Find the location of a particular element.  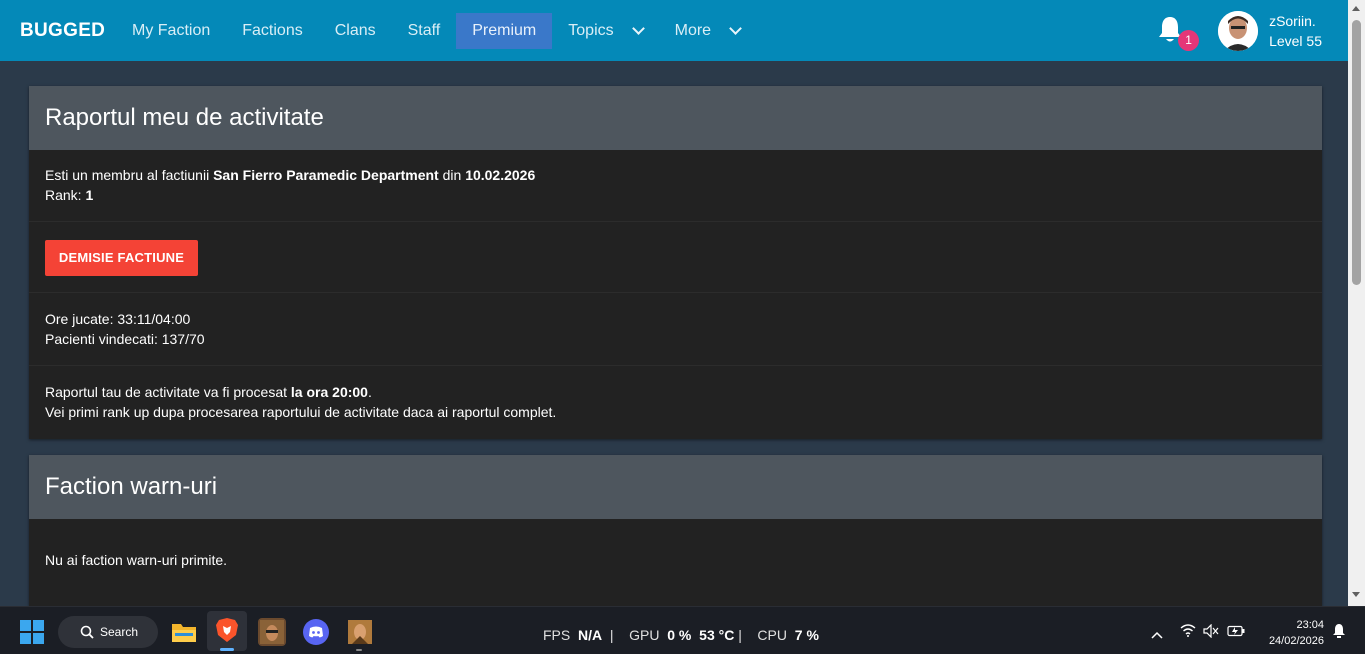

warn-card-title: Faction warn-uri is located at coordinates (675, 487).